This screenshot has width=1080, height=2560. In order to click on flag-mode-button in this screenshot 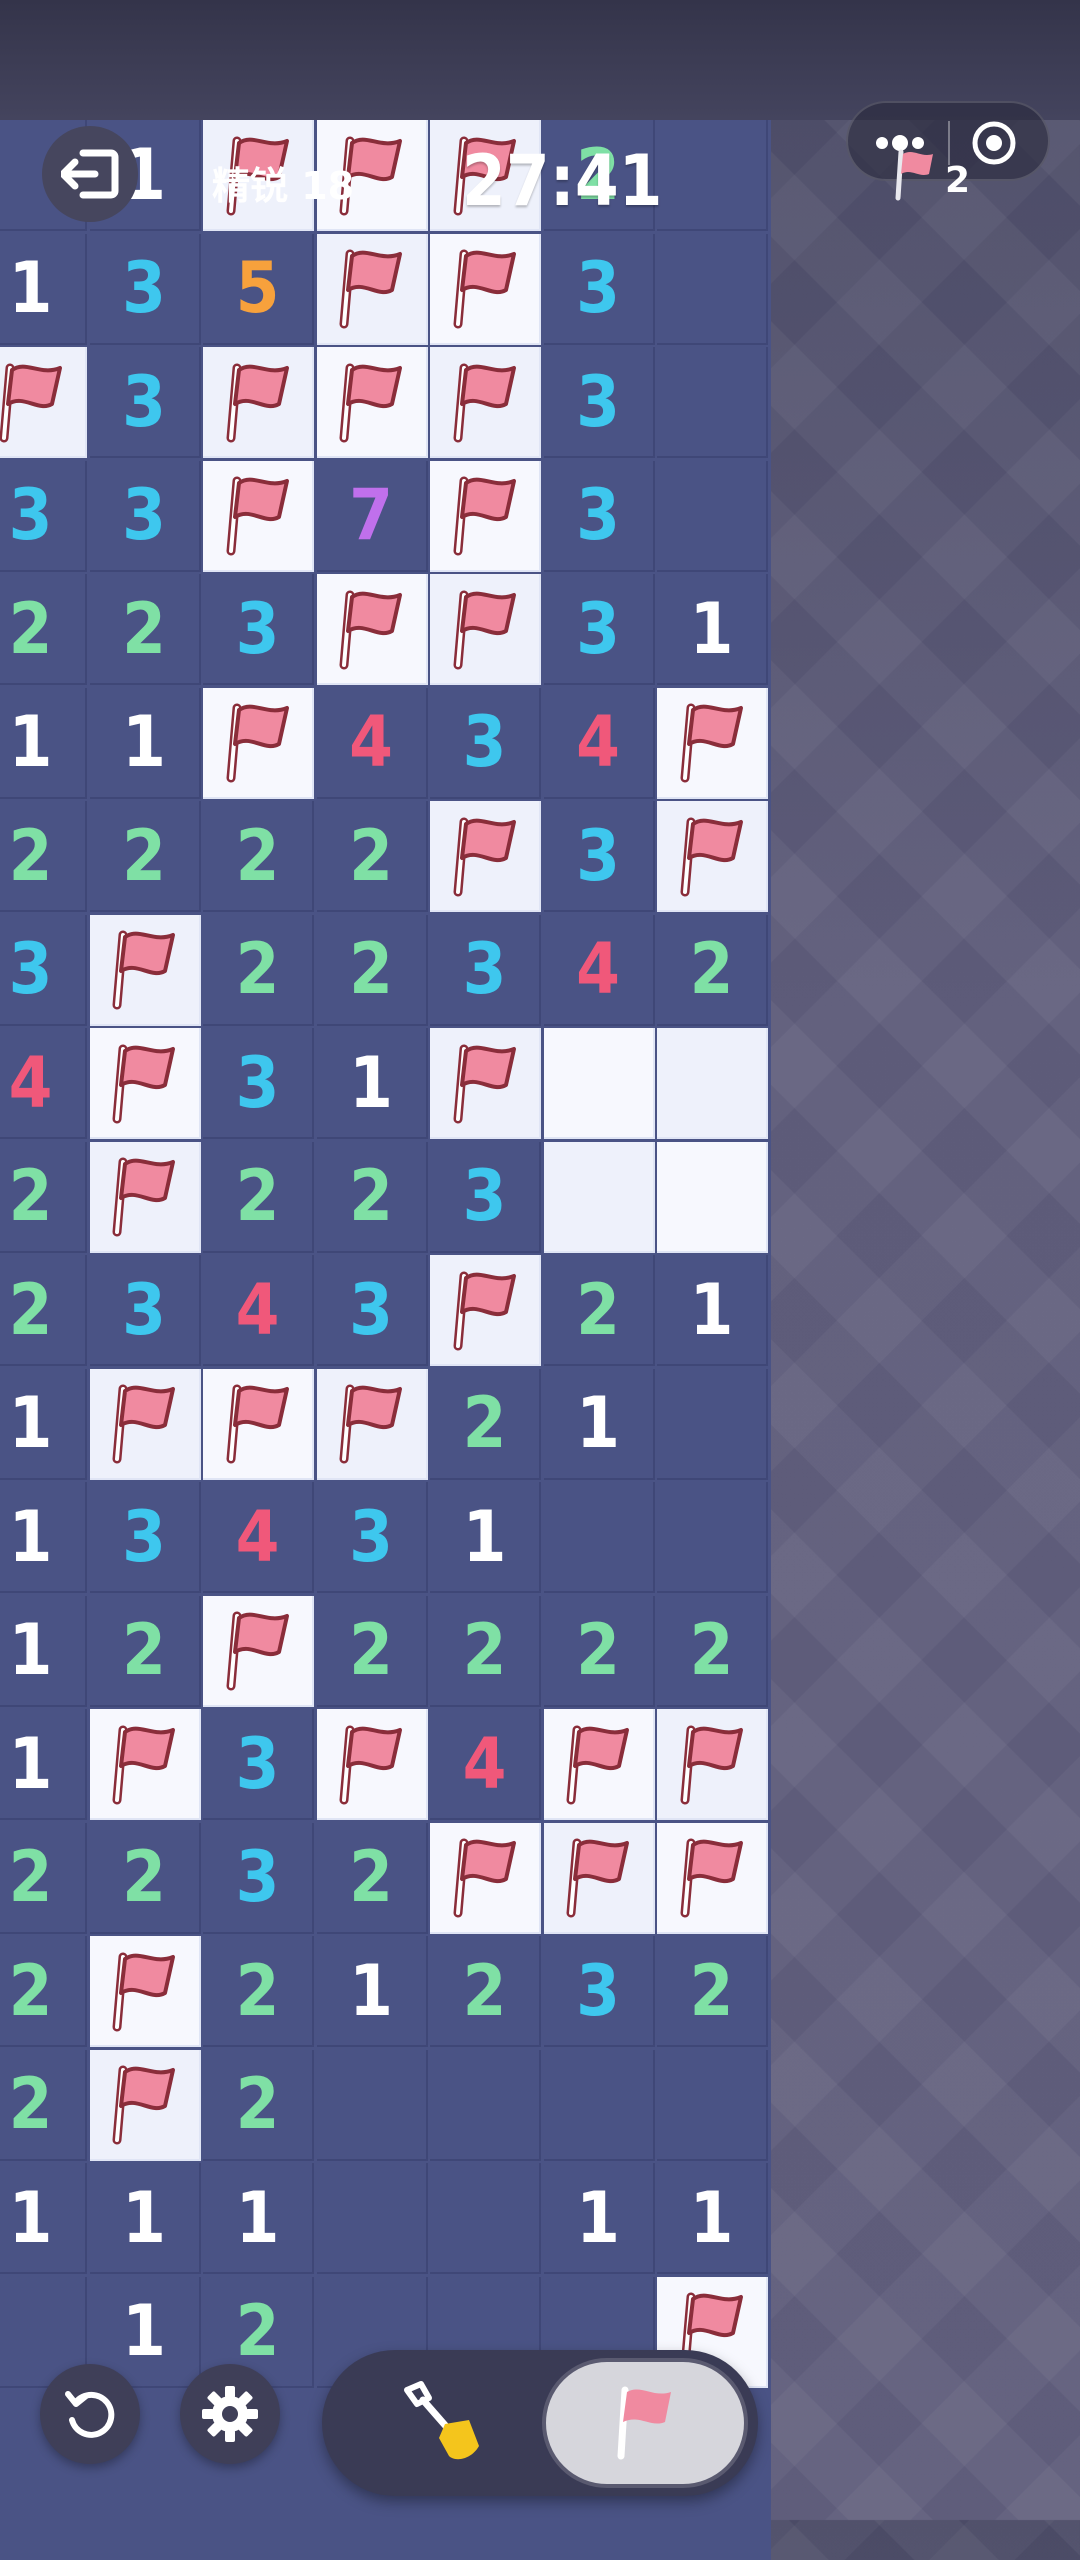, I will do `click(645, 2423)`.